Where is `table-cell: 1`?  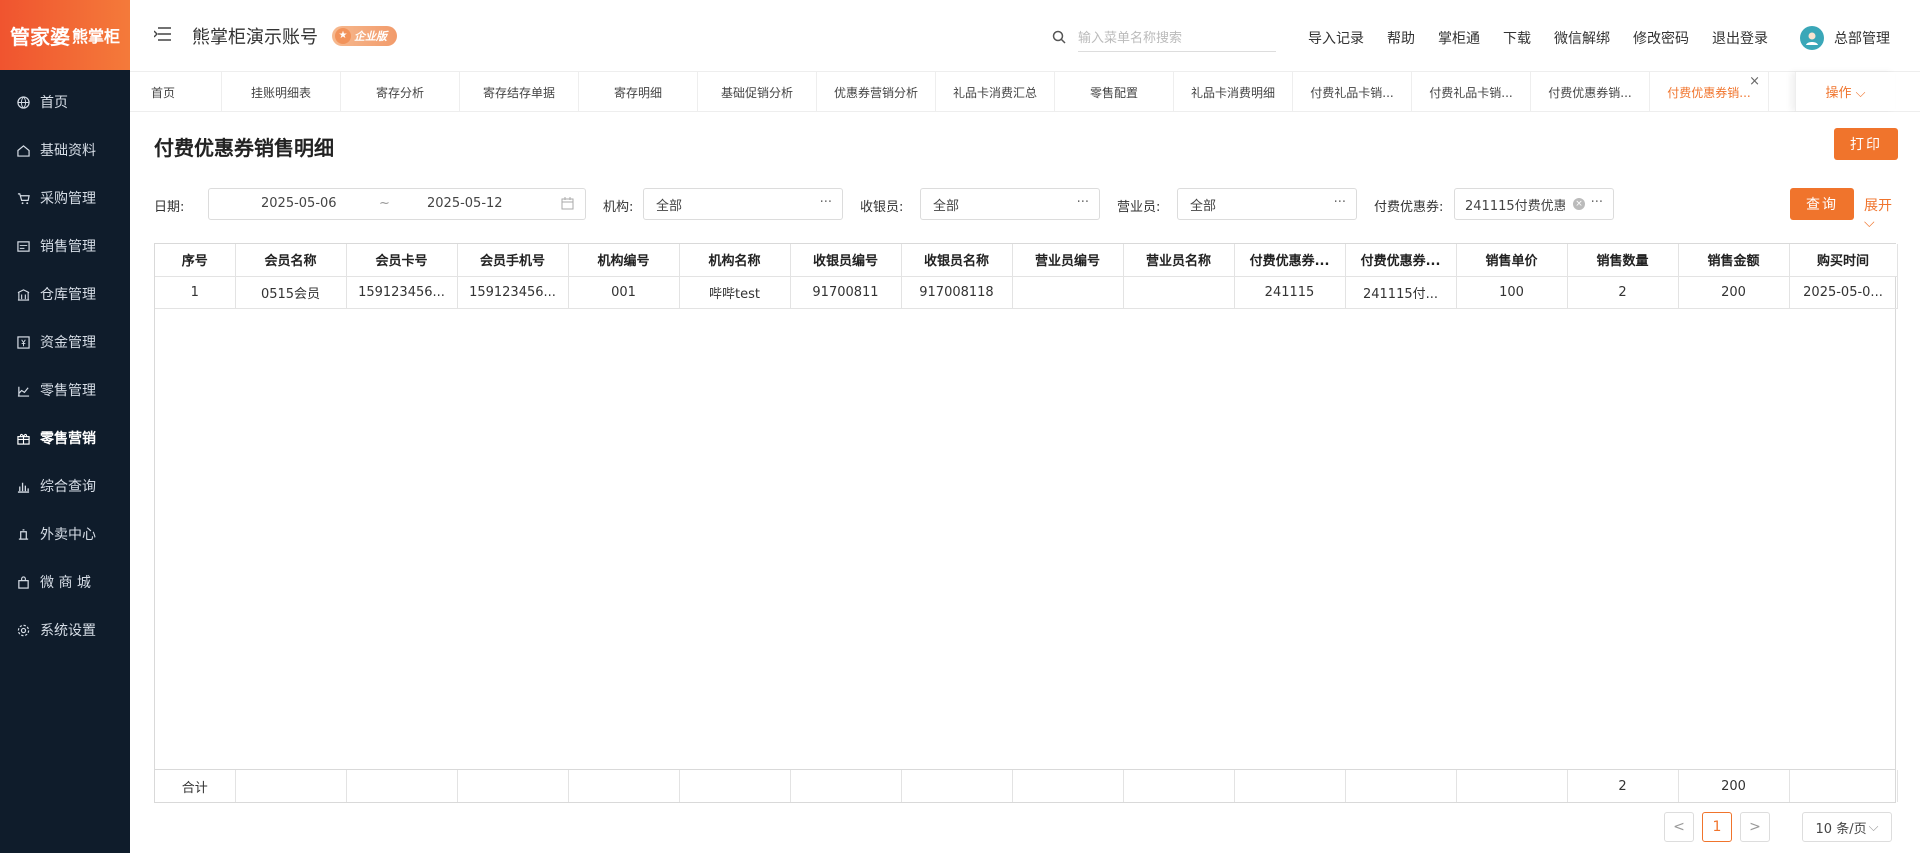 table-cell: 1 is located at coordinates (195, 292).